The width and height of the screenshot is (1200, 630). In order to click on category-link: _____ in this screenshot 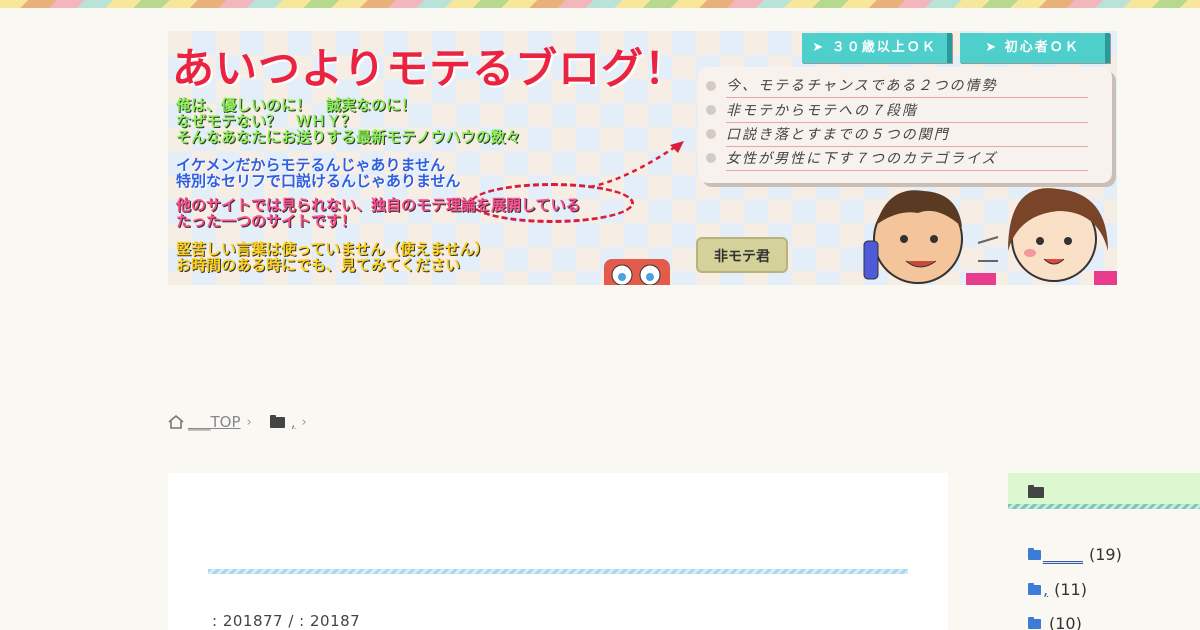, I will do `click(1063, 554)`.